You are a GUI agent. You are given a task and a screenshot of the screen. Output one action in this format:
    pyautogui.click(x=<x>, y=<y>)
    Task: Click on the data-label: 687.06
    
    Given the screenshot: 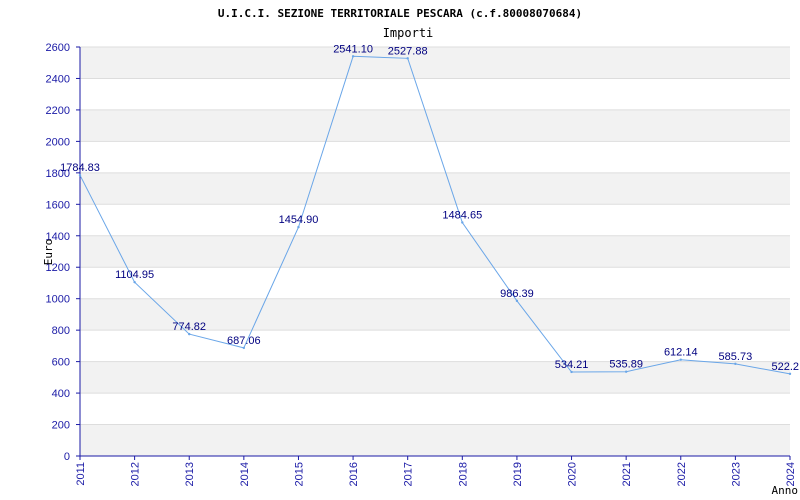 What is the action you would take?
    pyautogui.click(x=244, y=341)
    